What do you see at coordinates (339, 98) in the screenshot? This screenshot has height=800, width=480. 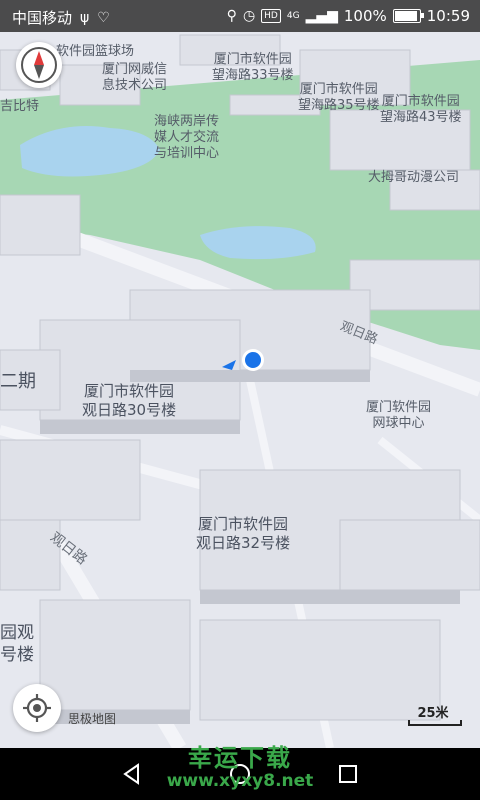 I see `poi-label: 厦门市软件园 望海路35号楼` at bounding box center [339, 98].